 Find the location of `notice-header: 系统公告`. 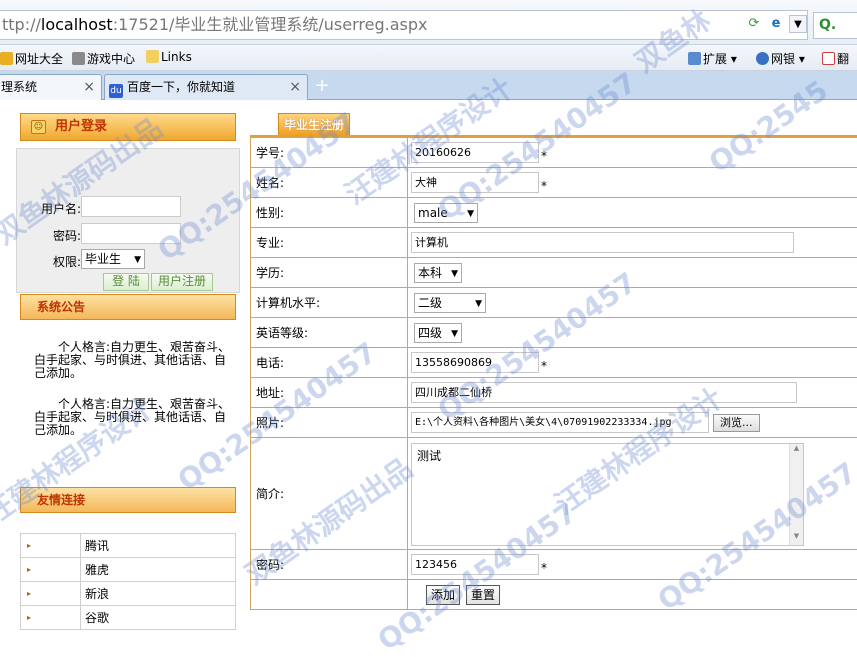

notice-header: 系统公告 is located at coordinates (128, 307).